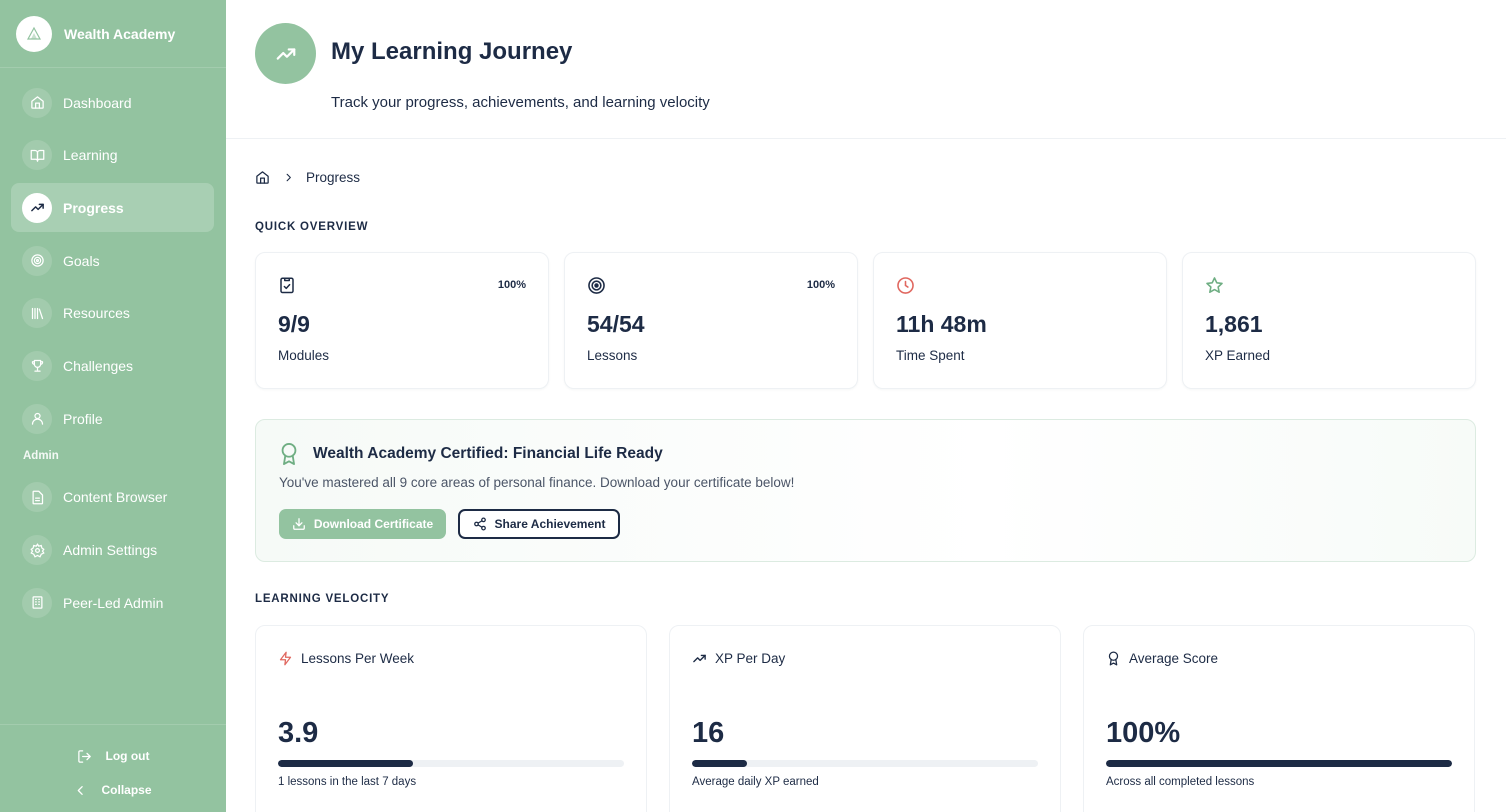  What do you see at coordinates (755, 782) in the screenshot?
I see `velocity-note: Average daily XP earned` at bounding box center [755, 782].